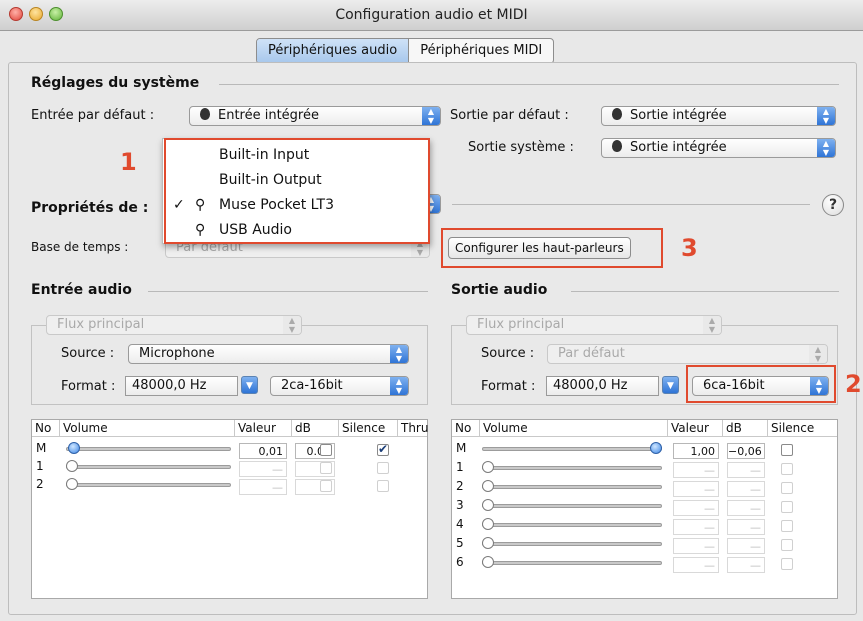  Describe the element at coordinates (268, 354) in the screenshot. I see `input-source-popup: Microphone ▲ ▼` at that location.